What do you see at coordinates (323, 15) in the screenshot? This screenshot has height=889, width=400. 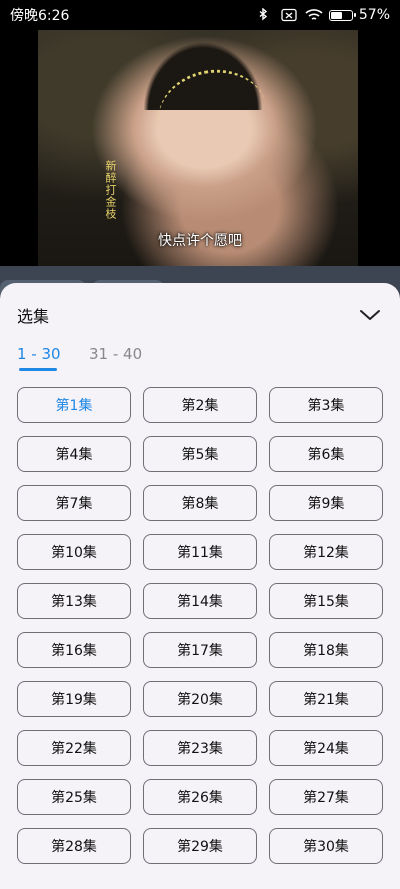 I see `status-icons: 57%` at bounding box center [323, 15].